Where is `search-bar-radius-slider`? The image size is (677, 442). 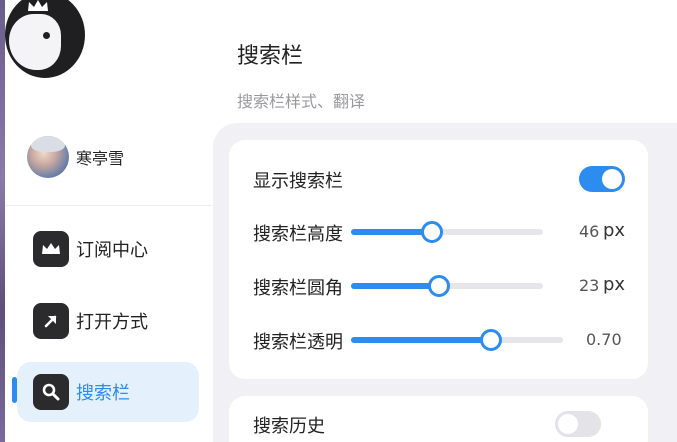
search-bar-radius-slider is located at coordinates (447, 286).